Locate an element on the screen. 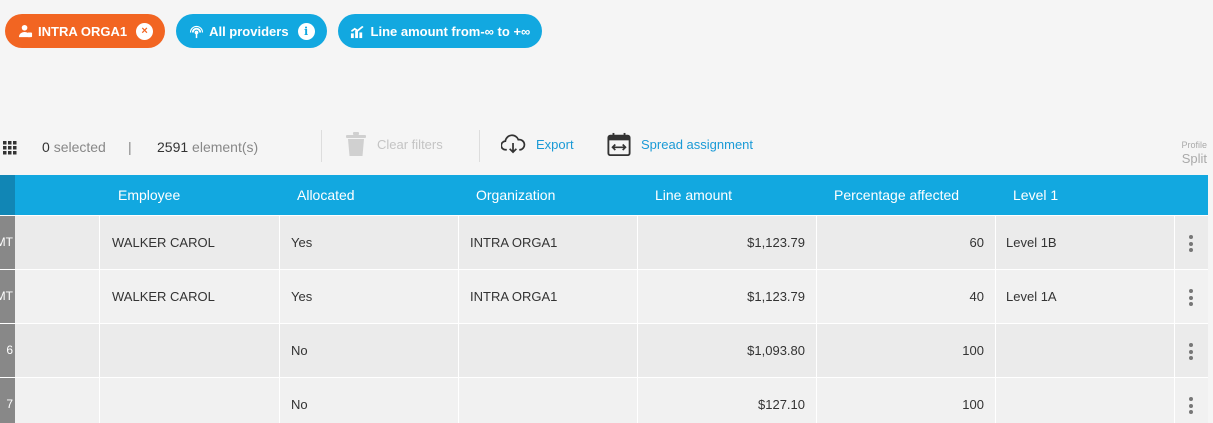 The image size is (1213, 423). cell-percentage-affected-text: 60 is located at coordinates (976, 242).